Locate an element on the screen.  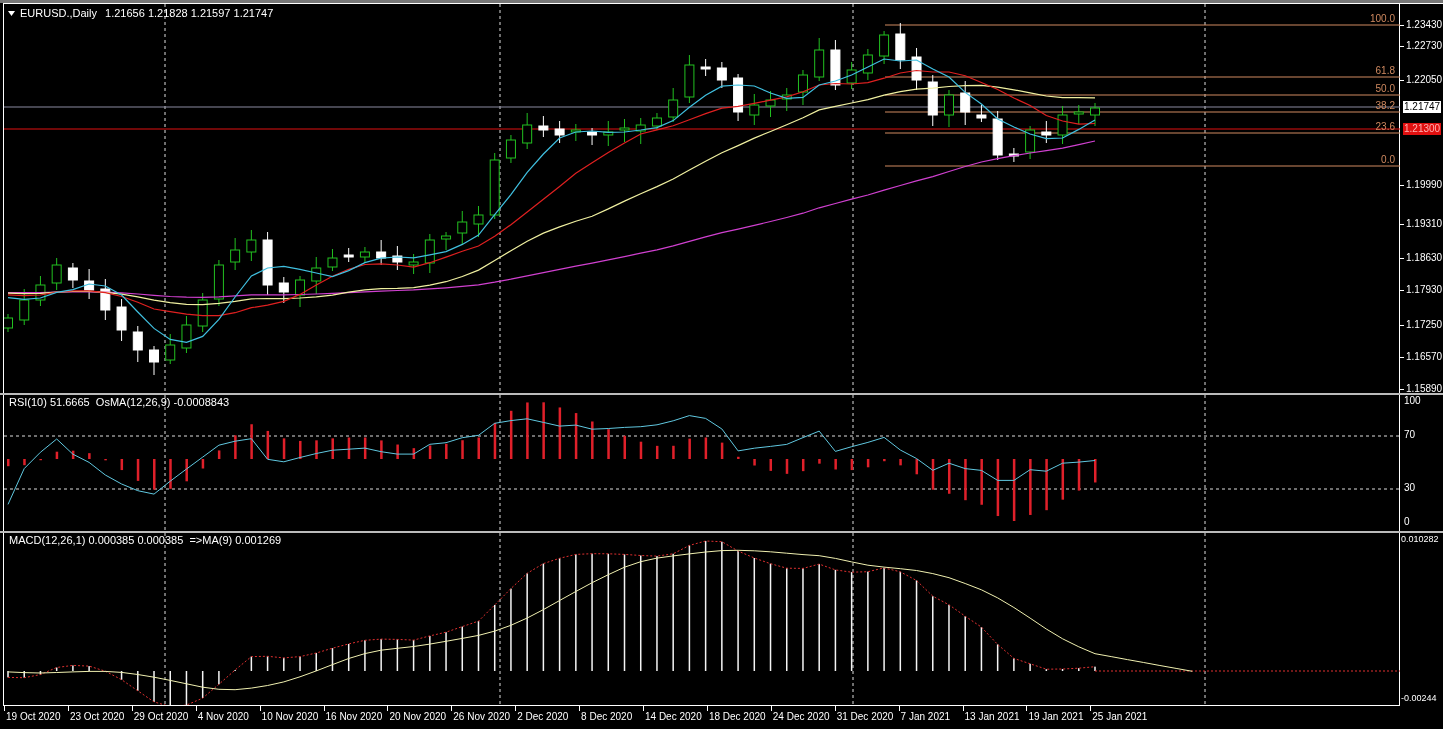
rsi-axis-label: 100 is located at coordinates (1412, 401).